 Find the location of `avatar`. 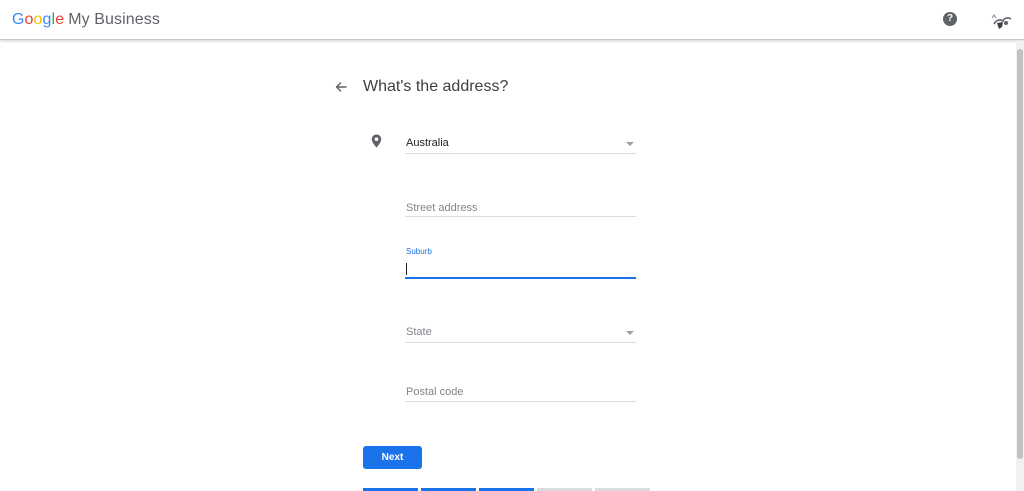

avatar is located at coordinates (1002, 21).